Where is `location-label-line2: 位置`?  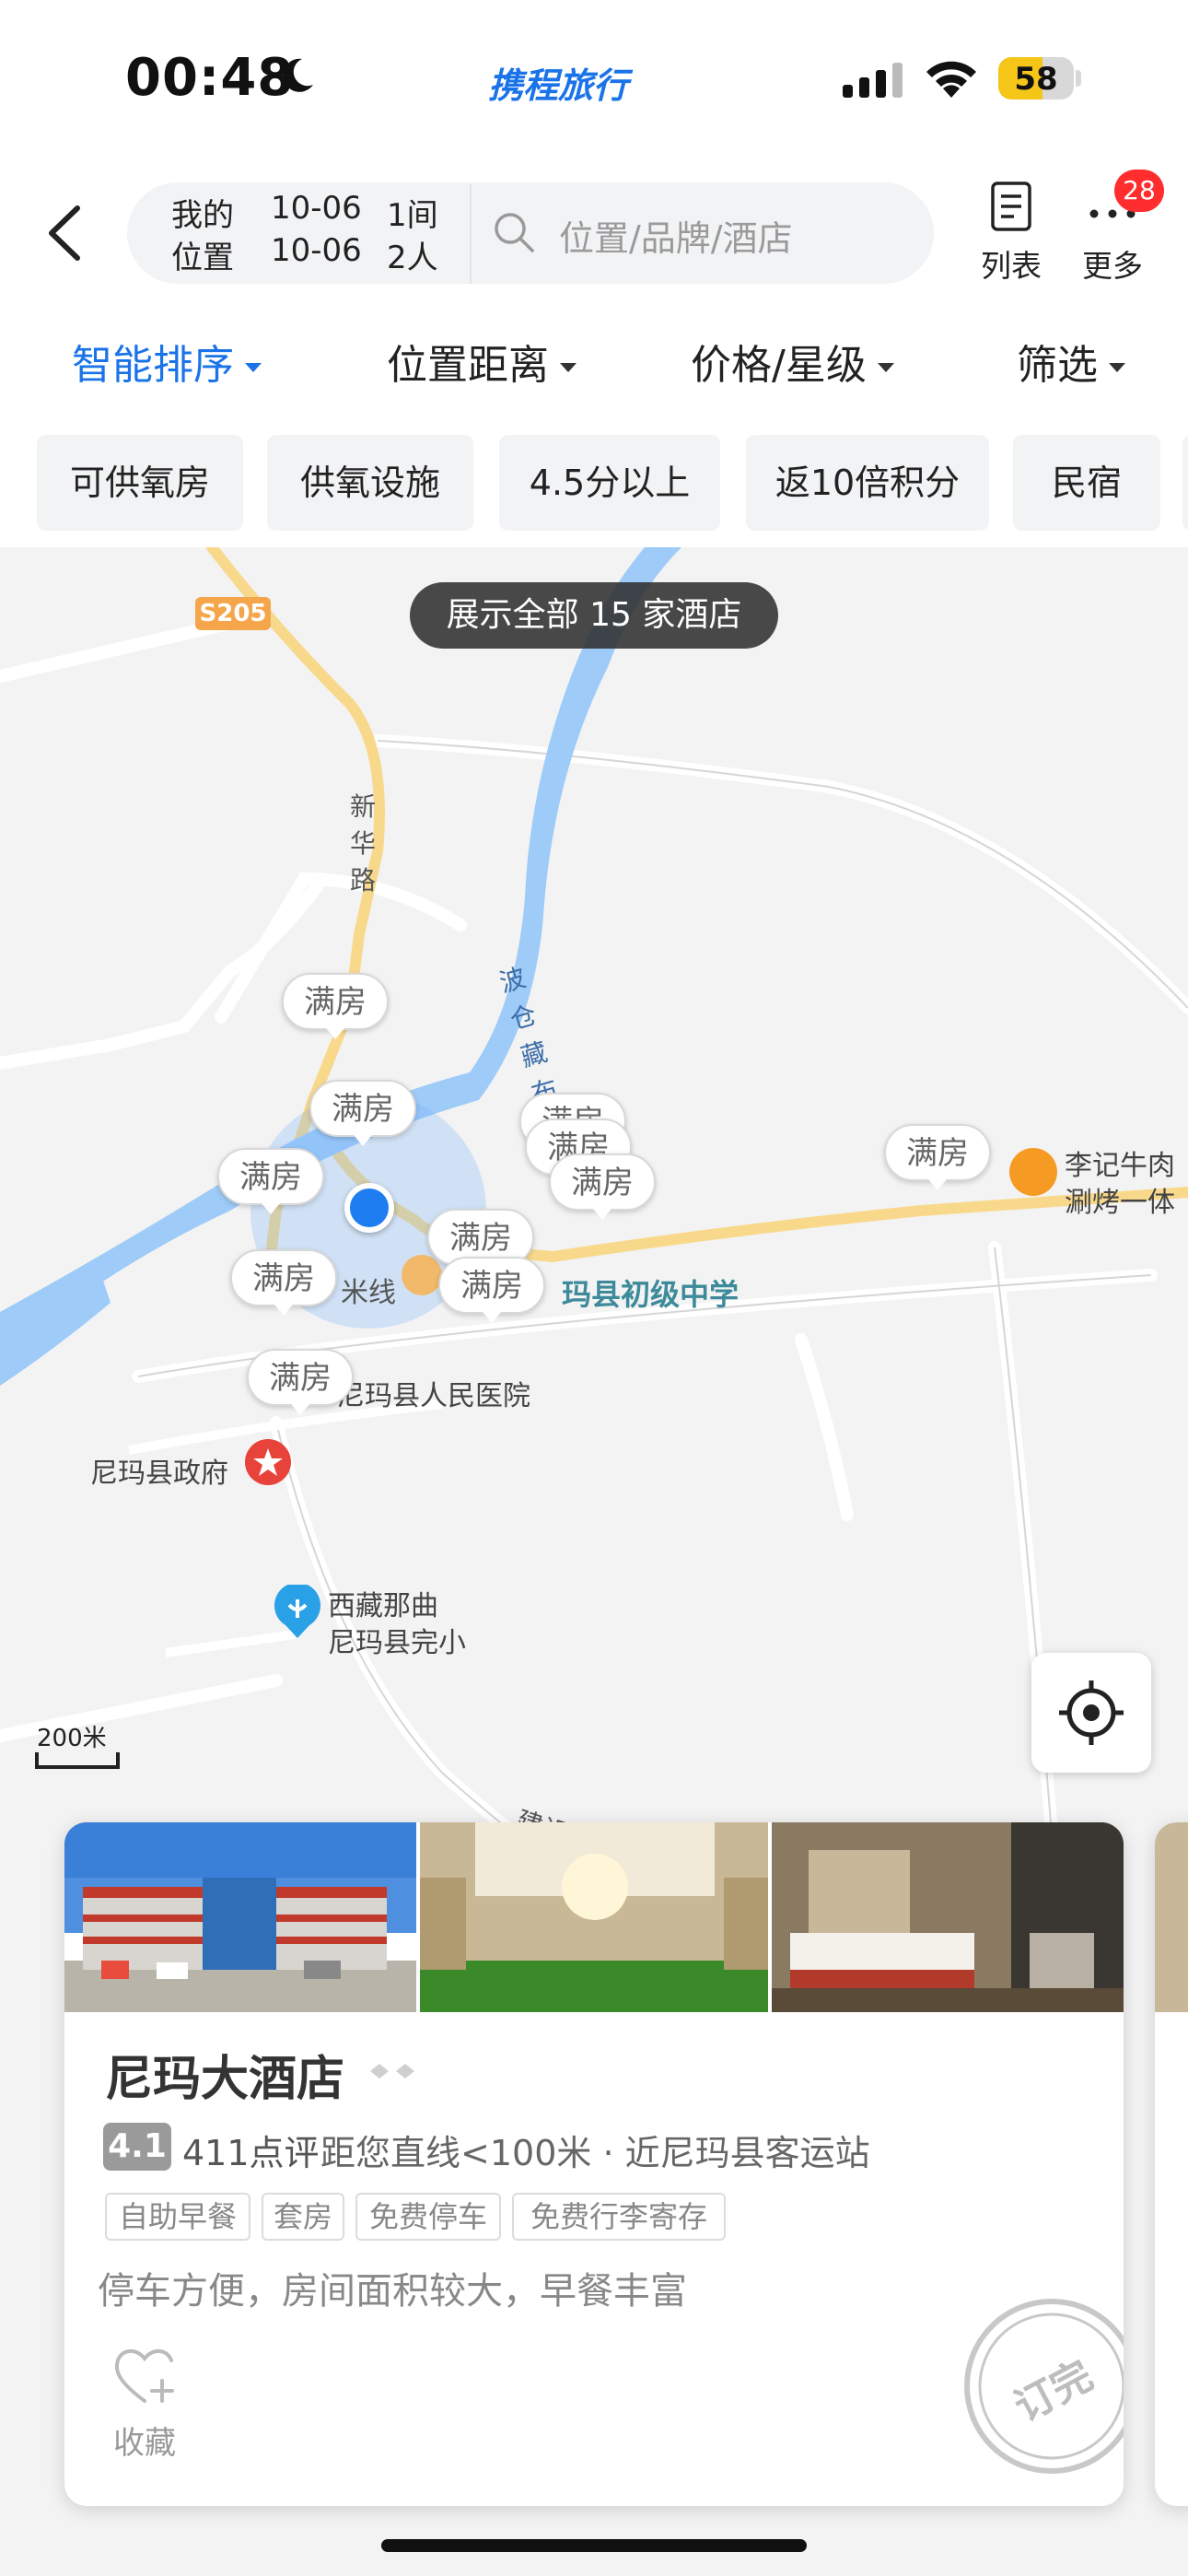
location-label-line2: 位置 is located at coordinates (202, 255).